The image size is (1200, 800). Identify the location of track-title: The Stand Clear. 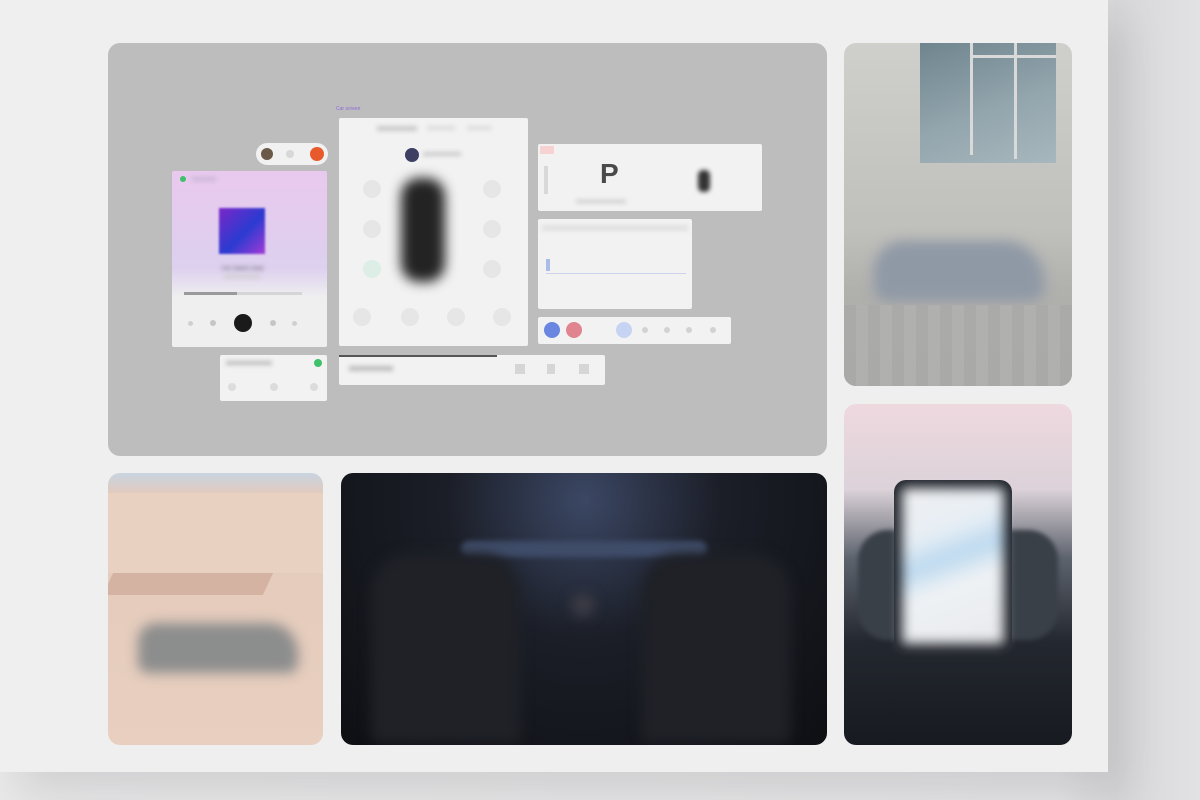
(242, 269).